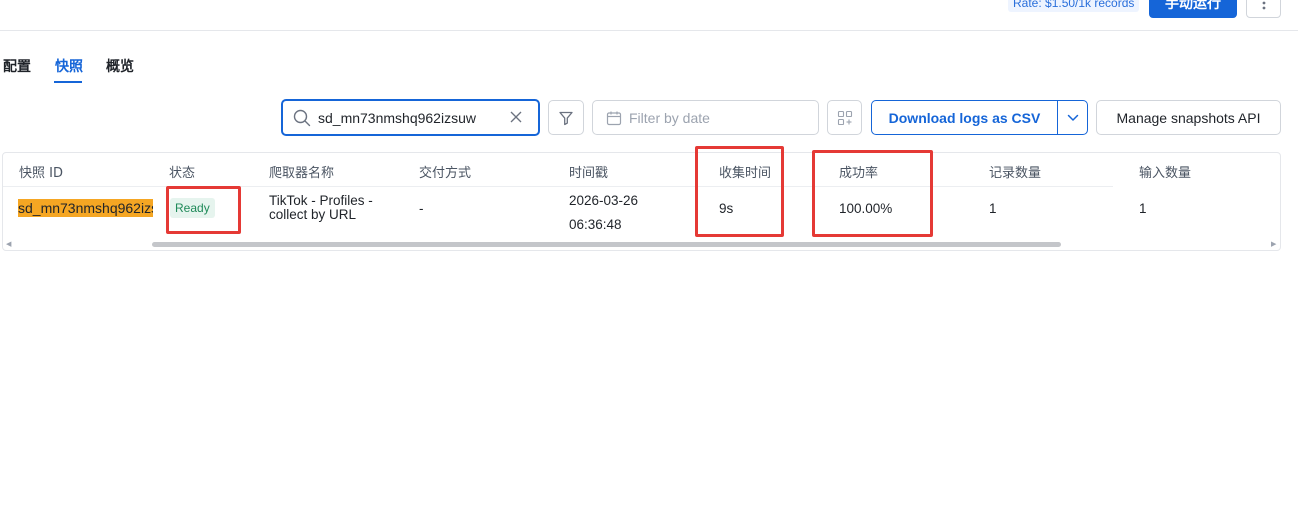  Describe the element at coordinates (993, 208) in the screenshot. I see `records-cell: 1` at that location.